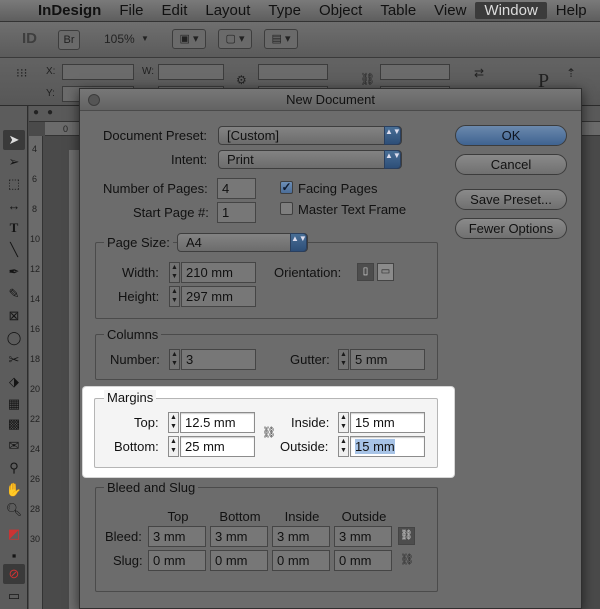 Image resolution: width=600 pixels, height=609 pixels. Describe the element at coordinates (301, 560) in the screenshot. I see `slug-inside-input: 0 mm` at that location.